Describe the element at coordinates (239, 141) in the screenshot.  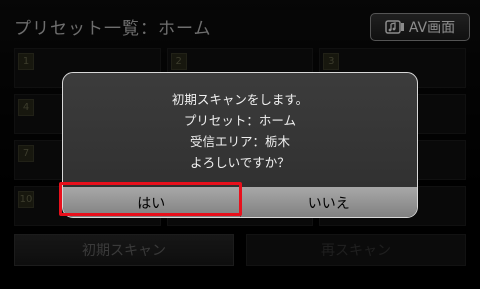
I see `dialog-line-3: 受信エリア：栃木` at that location.